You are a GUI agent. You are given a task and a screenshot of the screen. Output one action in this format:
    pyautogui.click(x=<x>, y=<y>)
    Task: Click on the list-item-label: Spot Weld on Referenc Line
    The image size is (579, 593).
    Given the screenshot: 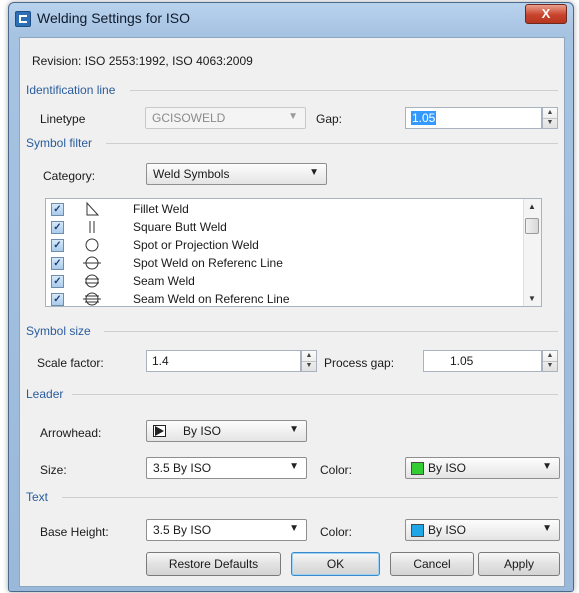 What is the action you would take?
    pyautogui.click(x=208, y=263)
    